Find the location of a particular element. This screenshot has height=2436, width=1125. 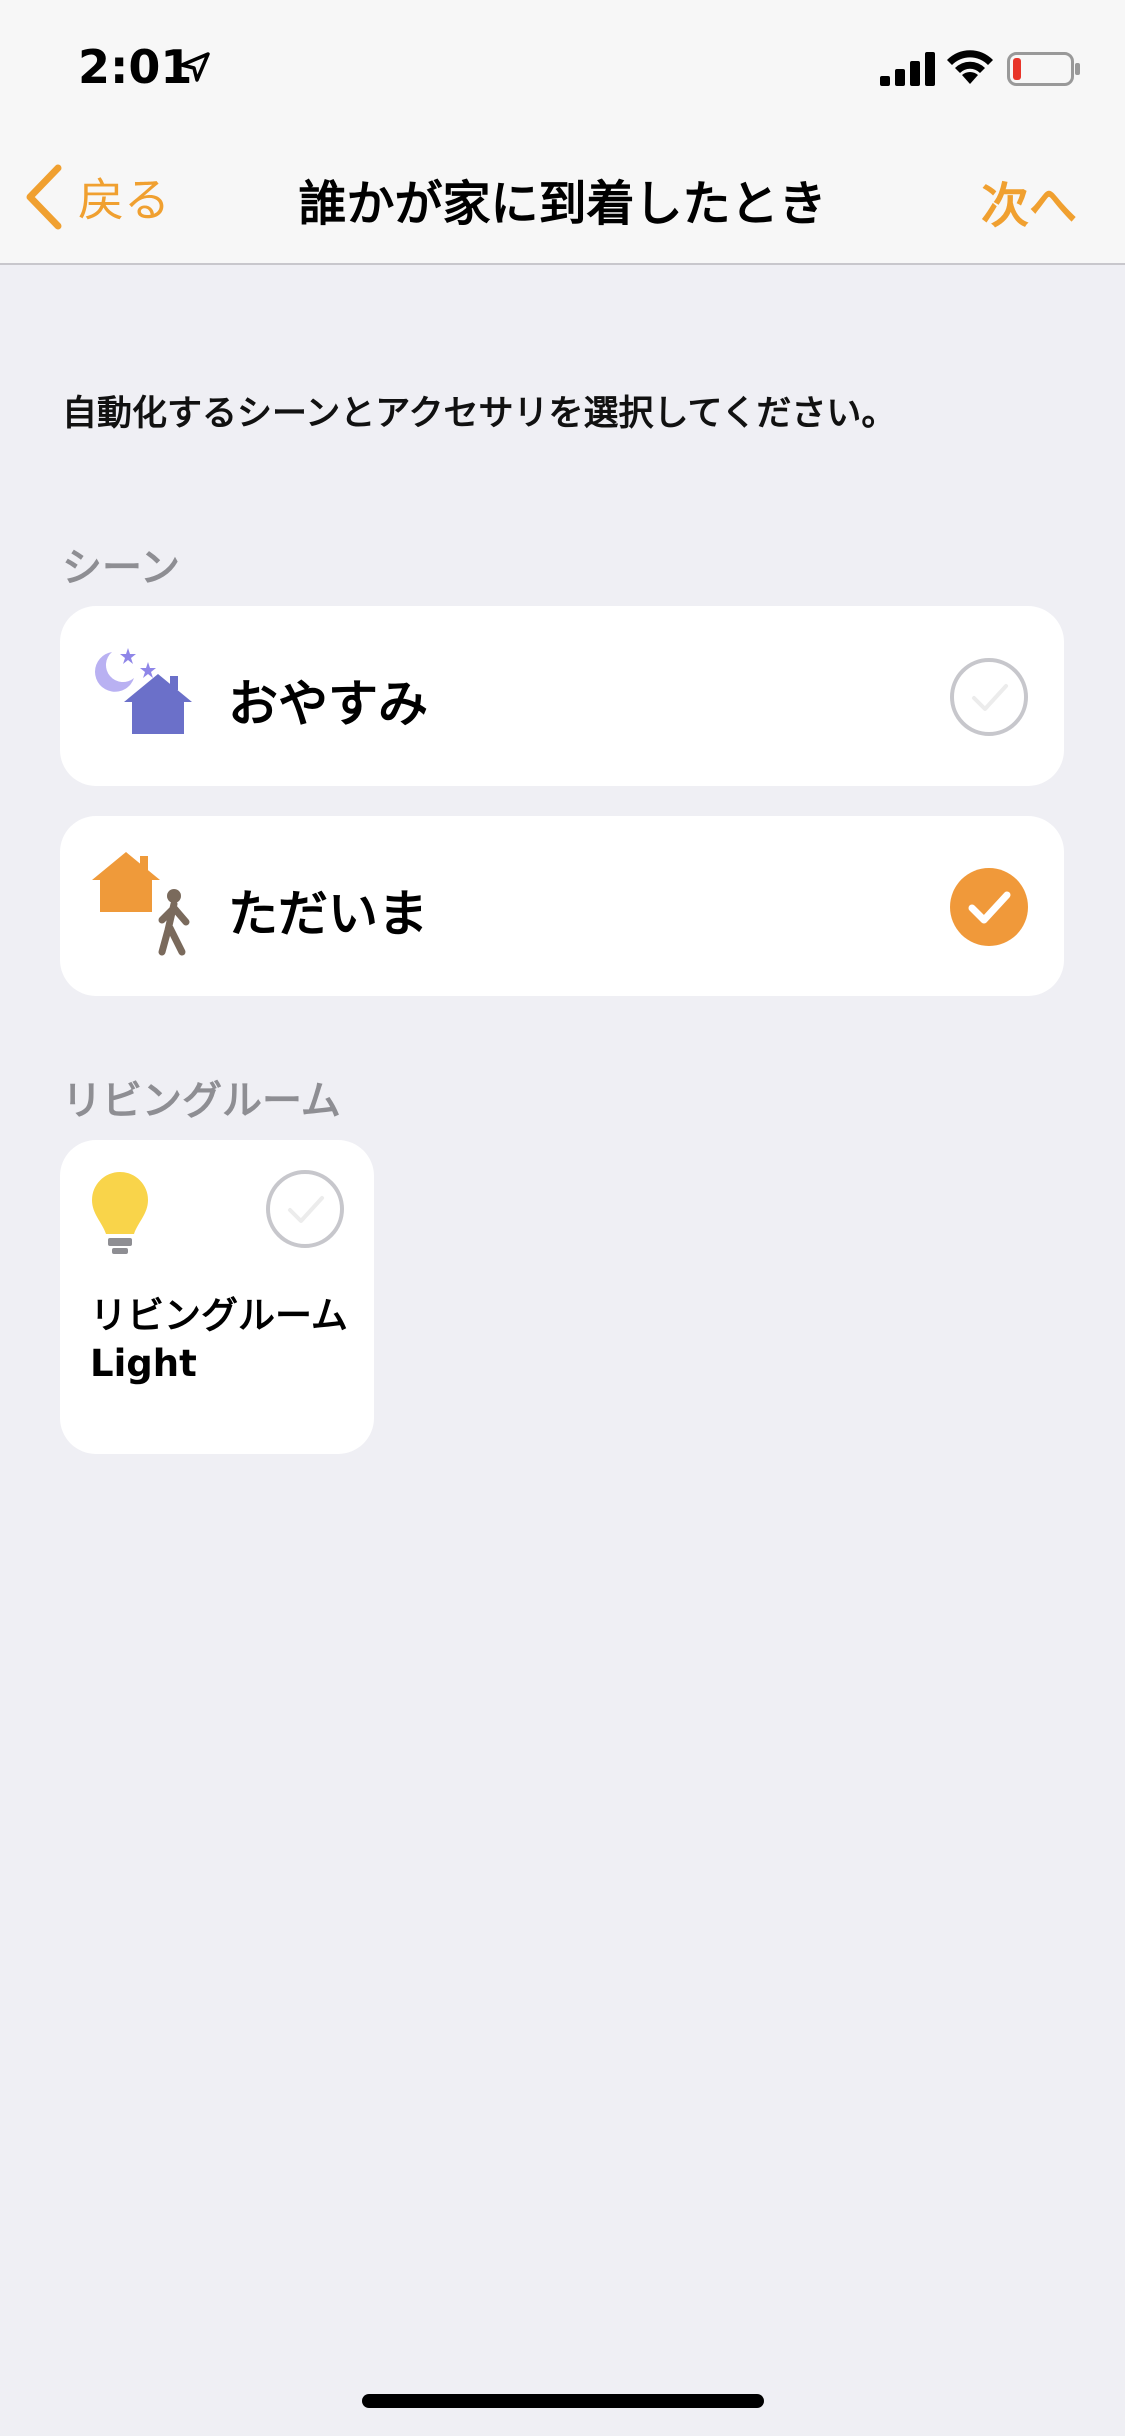

home-indicator is located at coordinates (563, 2401).